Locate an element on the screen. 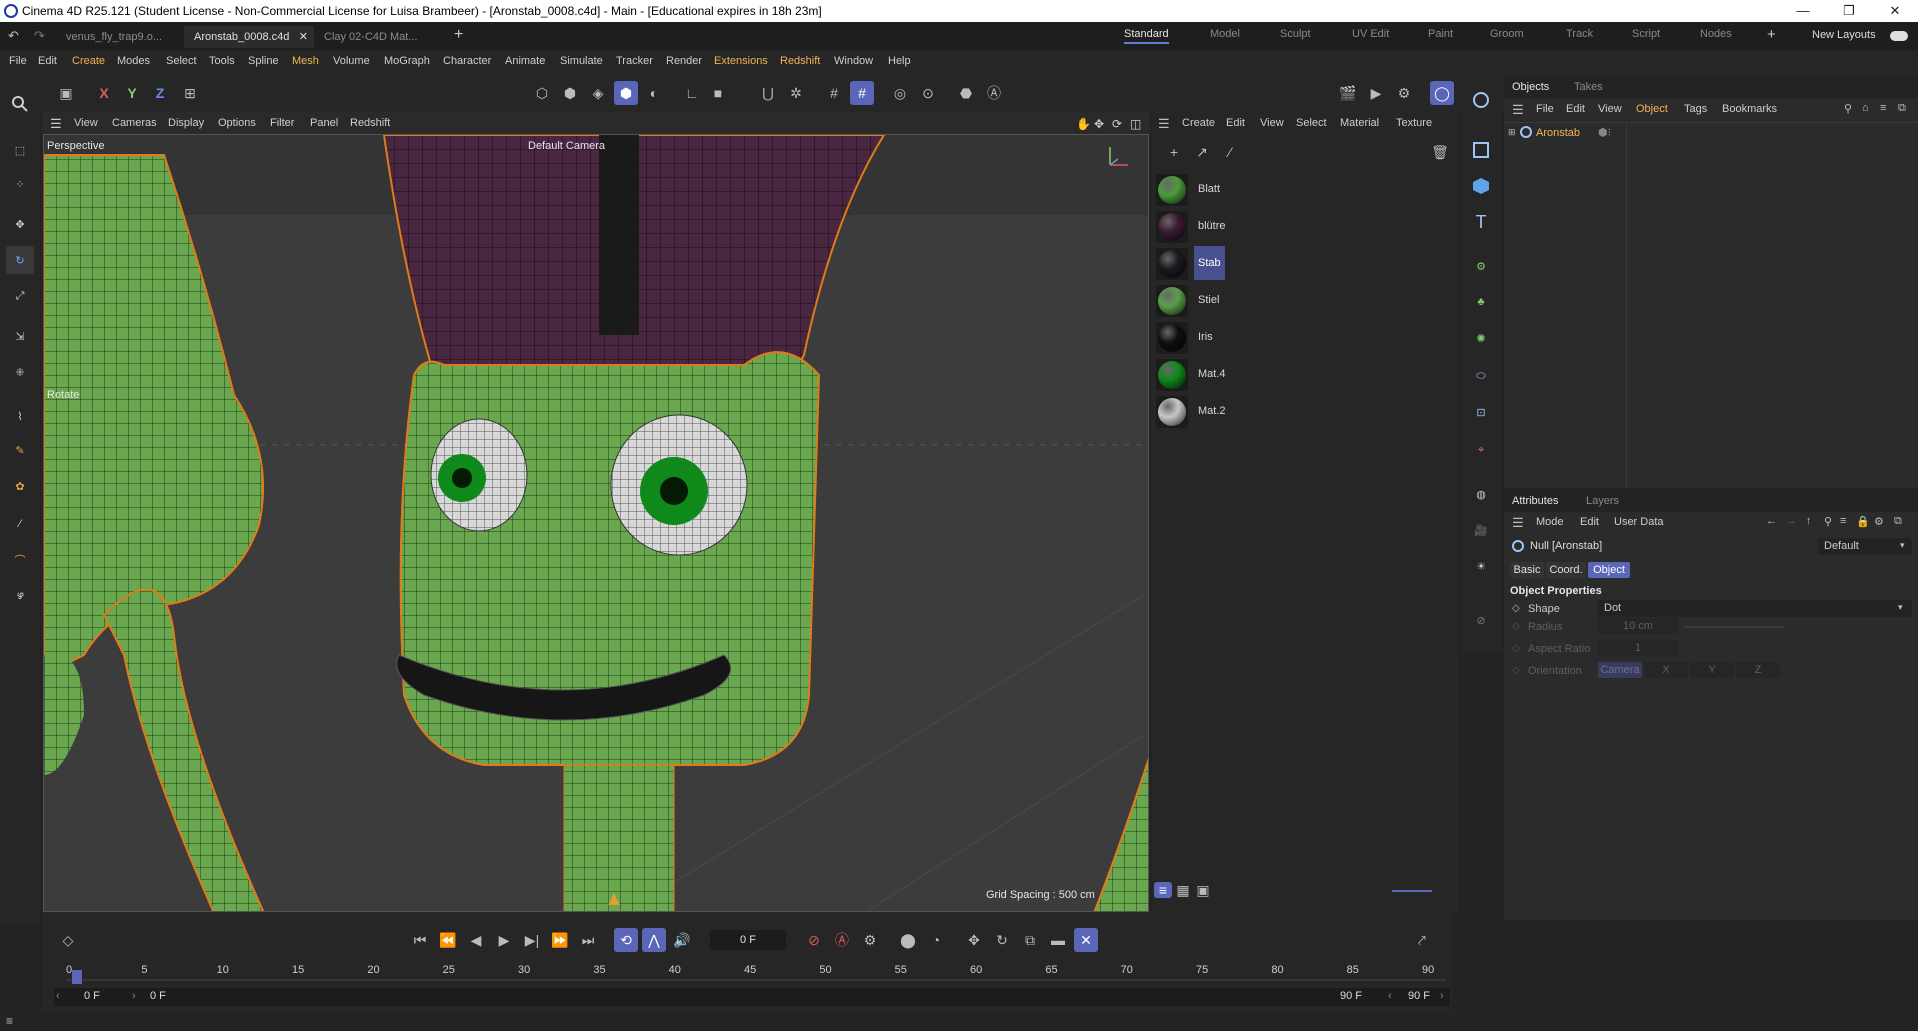 The width and height of the screenshot is (1918, 1031). record-icon: ⊘ is located at coordinates (814, 940).